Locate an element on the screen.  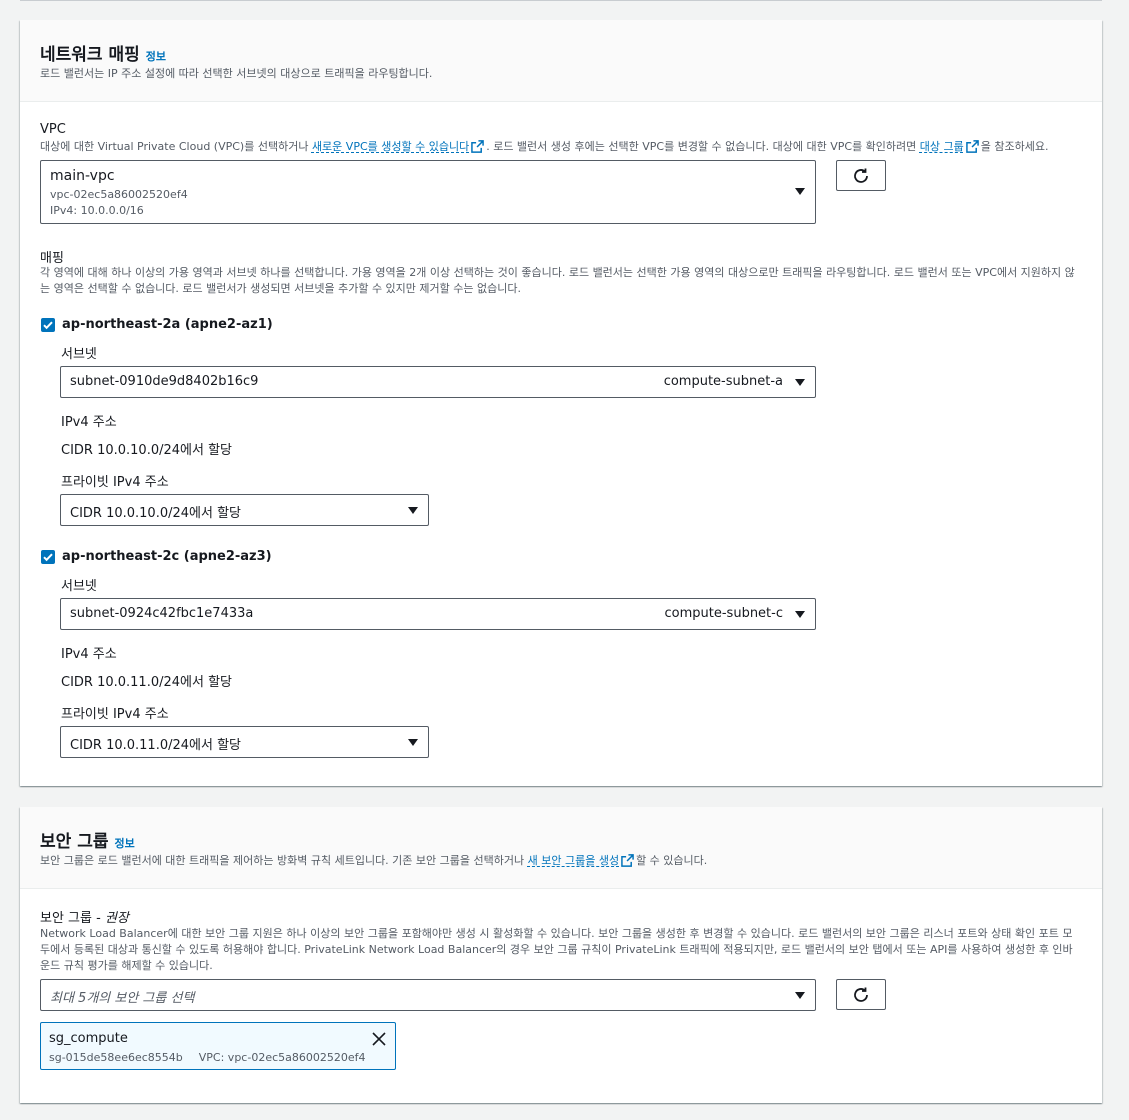
zone-c-private-value: CIDR 10.0.11.0/24에서 할당 is located at coordinates (156, 745).